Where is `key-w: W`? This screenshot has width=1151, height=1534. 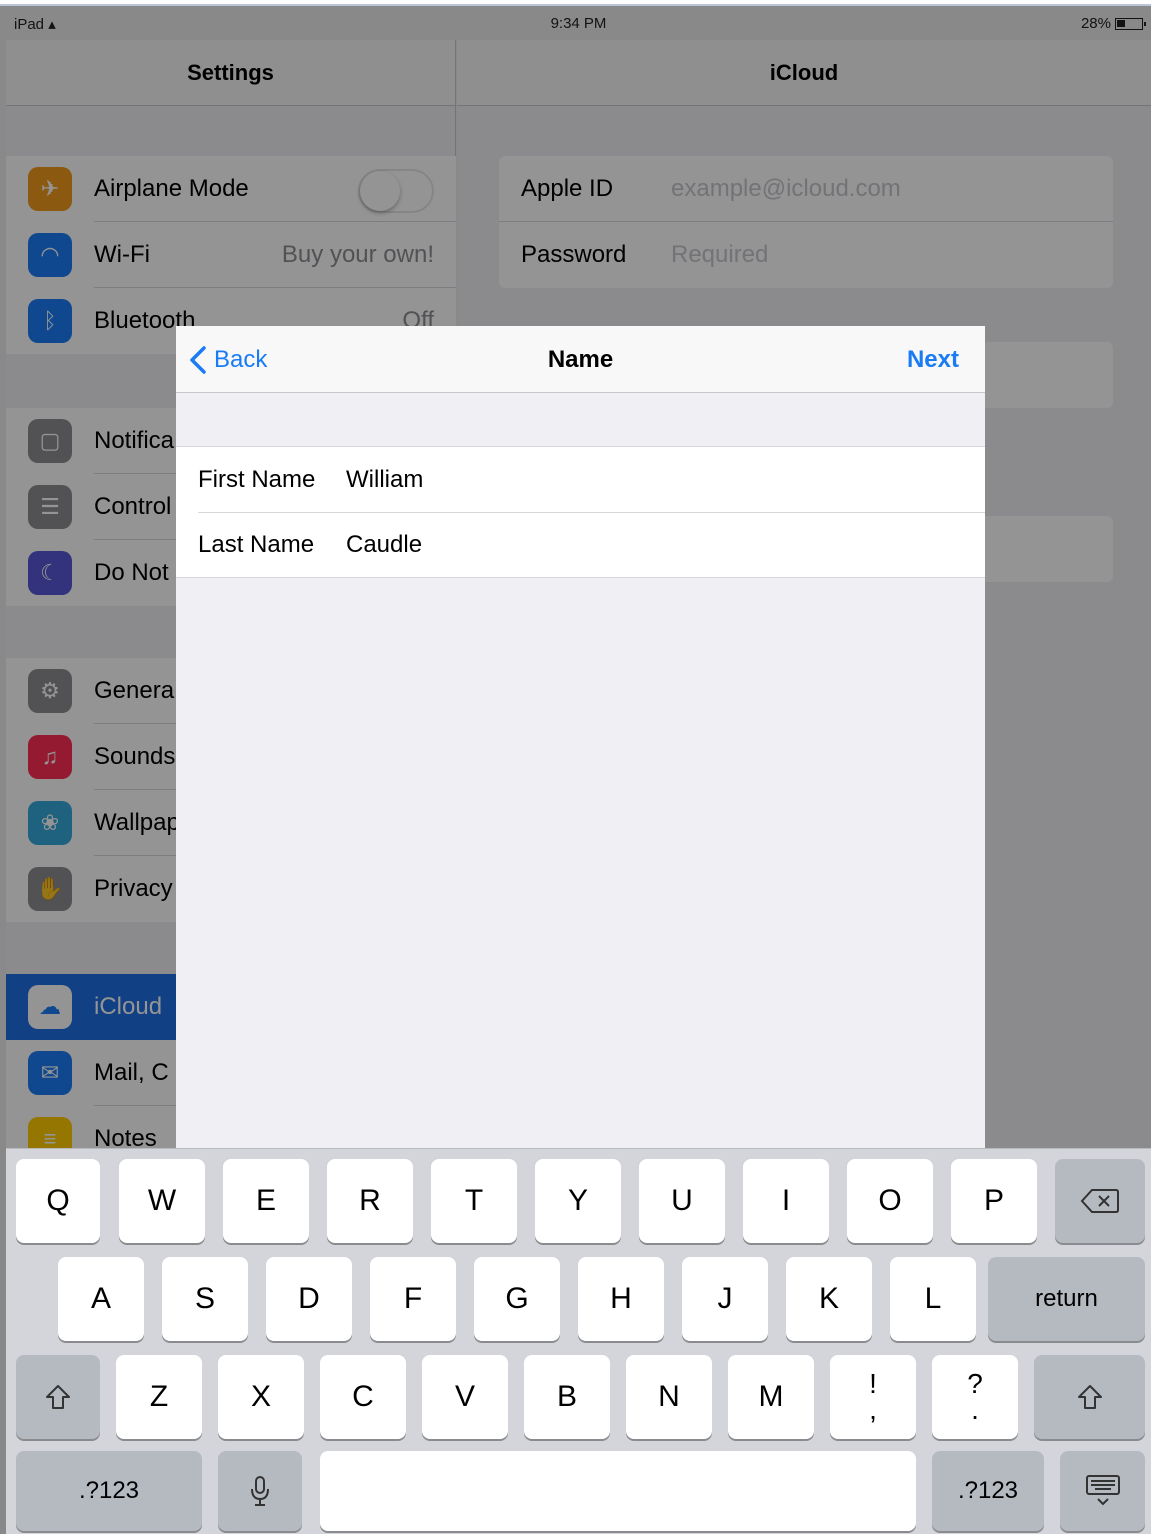
key-w: W is located at coordinates (162, 1201).